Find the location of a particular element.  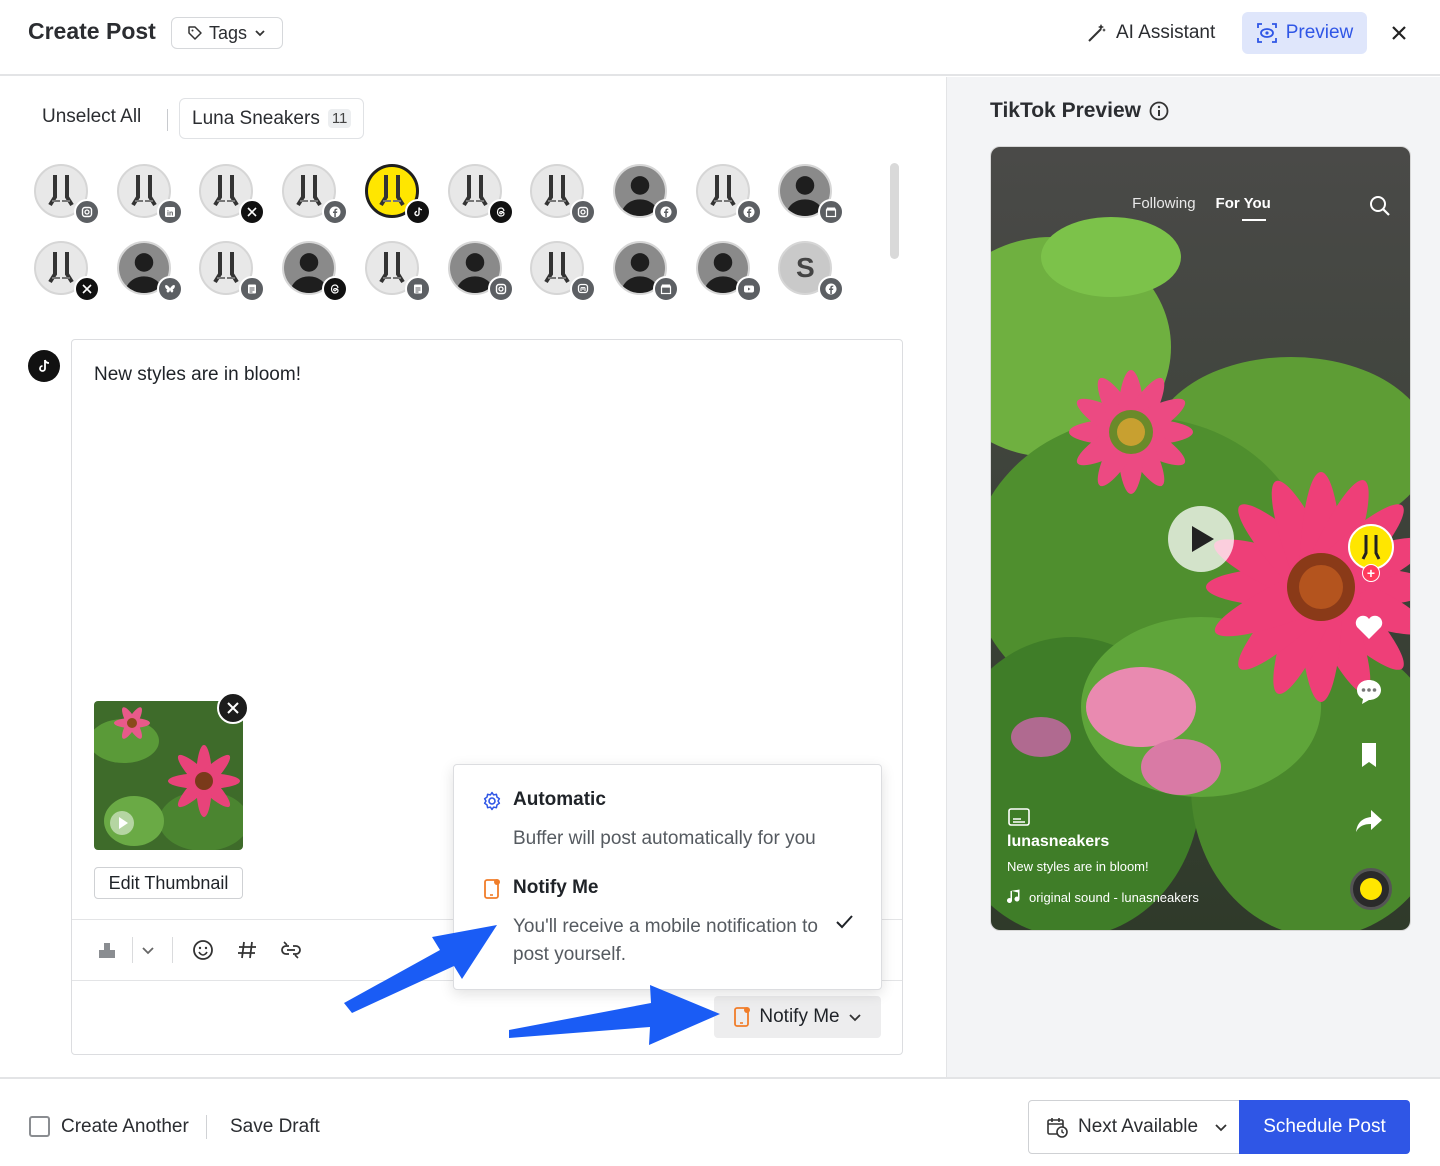

media-thumbnail is located at coordinates (168, 775).